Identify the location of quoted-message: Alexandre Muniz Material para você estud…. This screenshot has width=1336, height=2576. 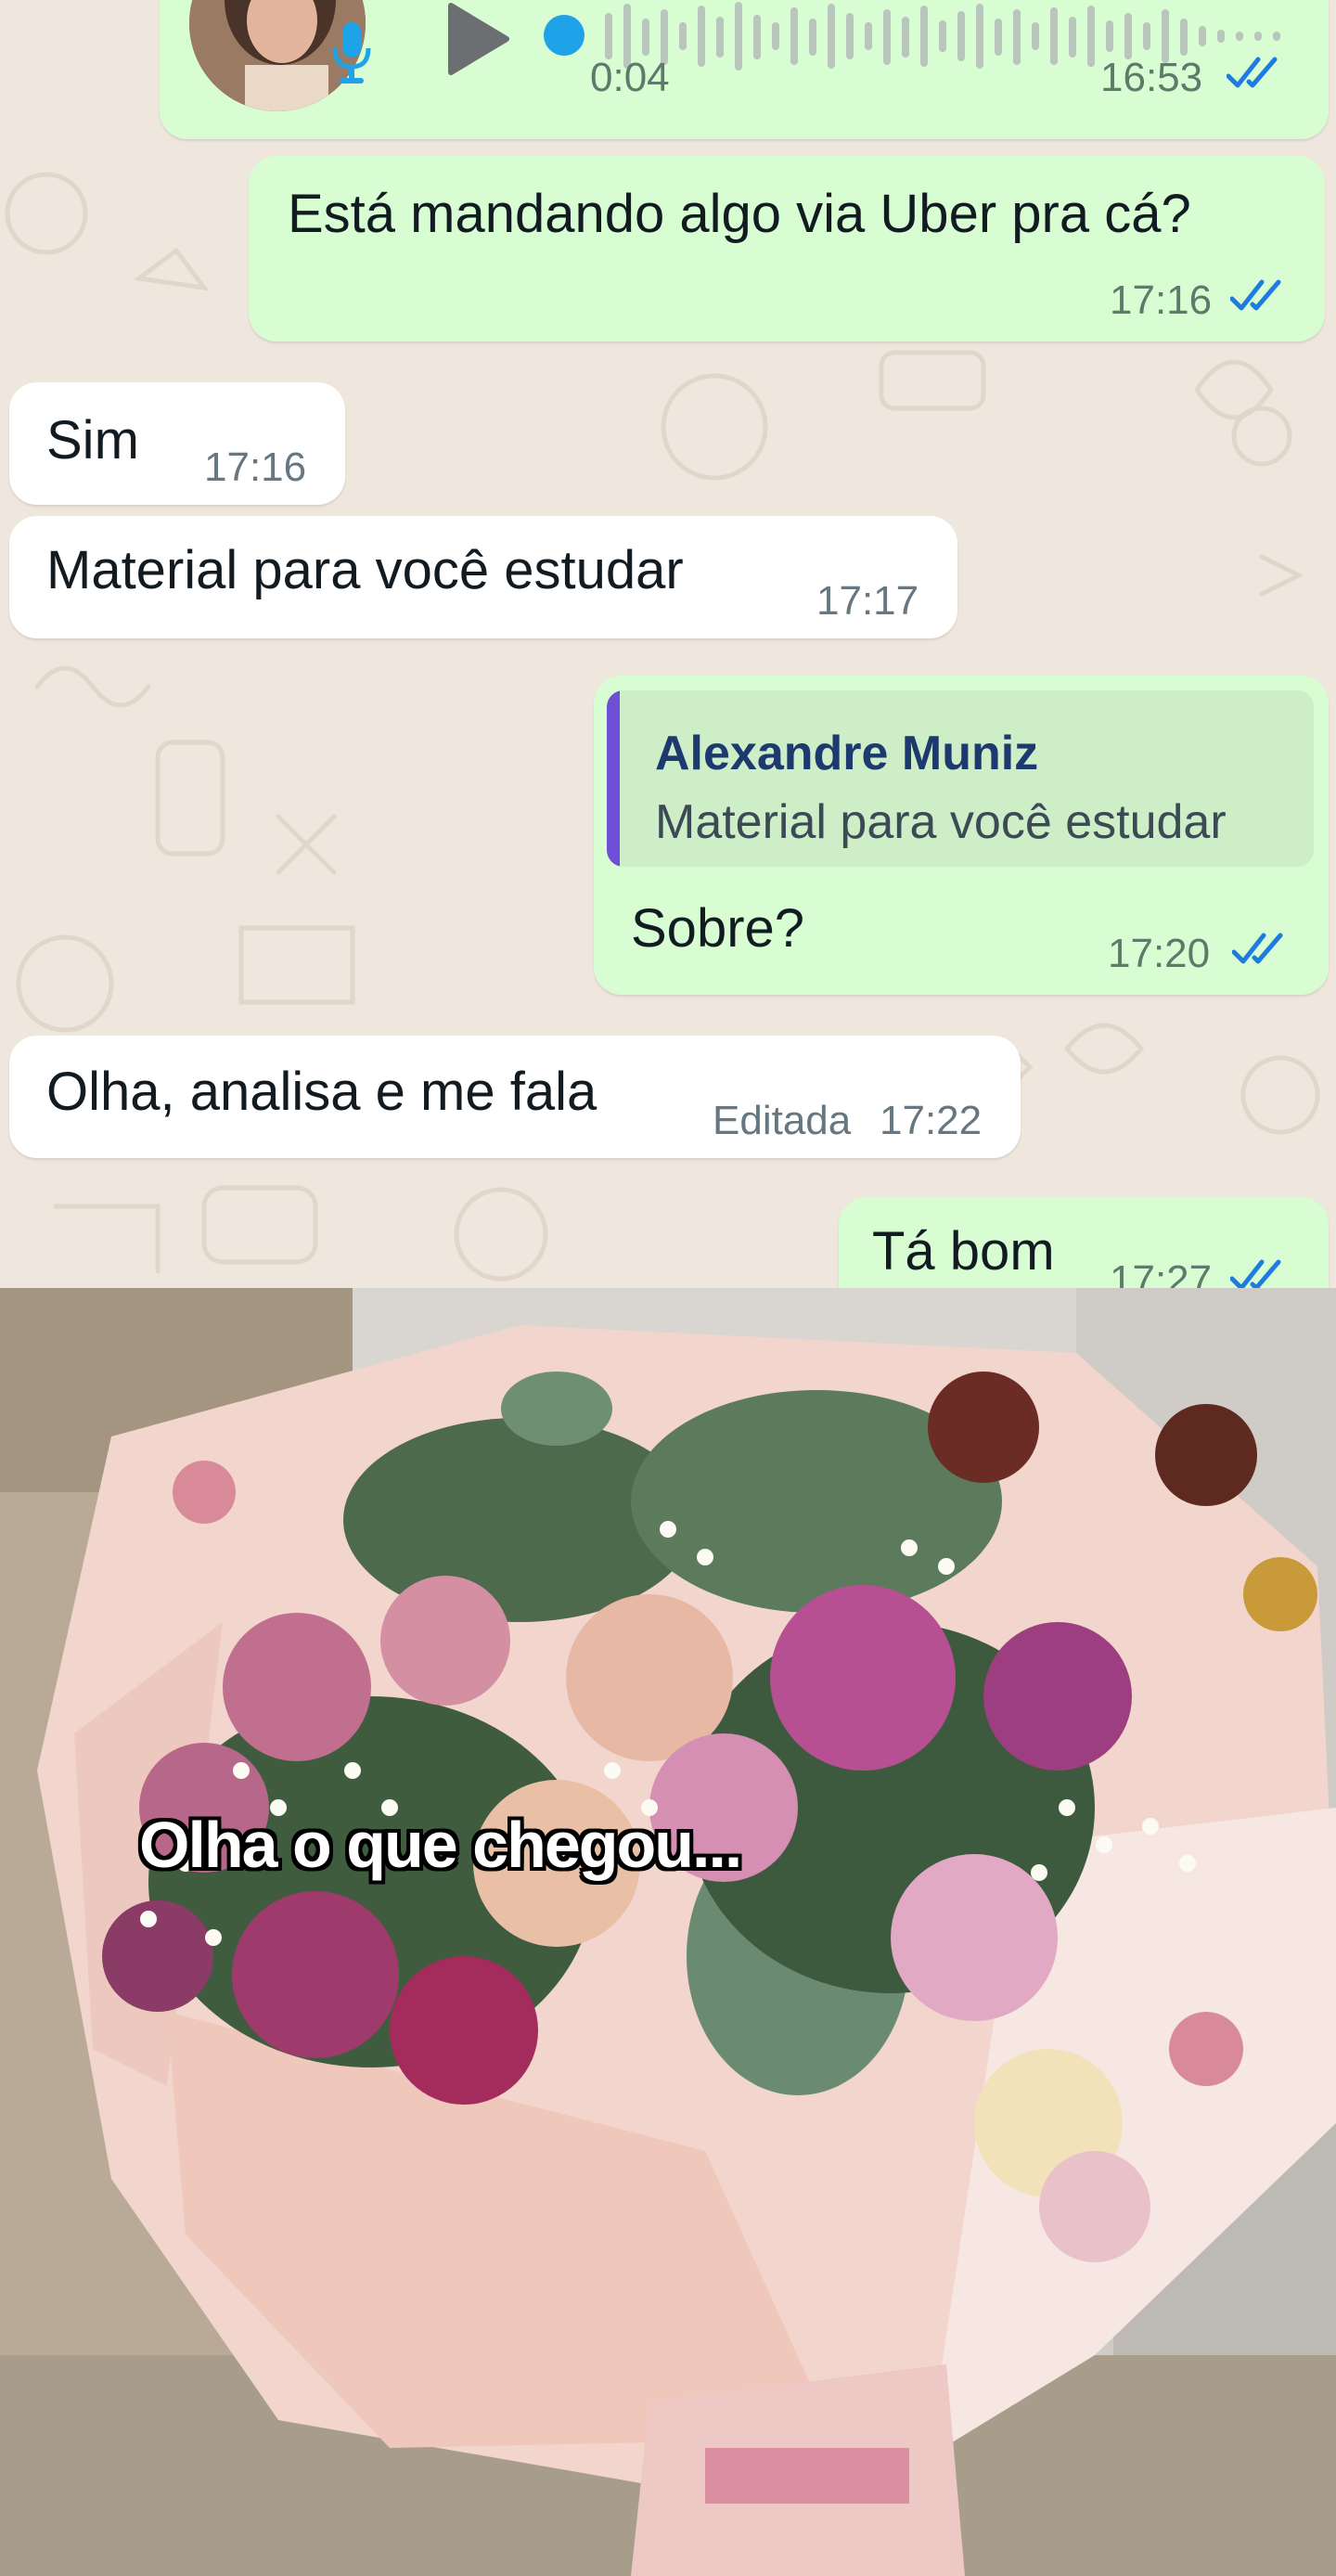
(961, 778).